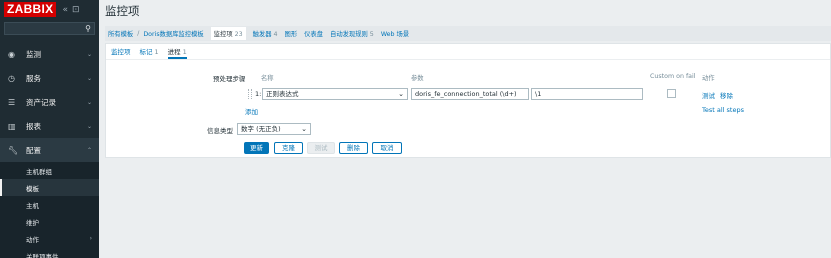  I want to click on delete-button: 删除, so click(353, 148).